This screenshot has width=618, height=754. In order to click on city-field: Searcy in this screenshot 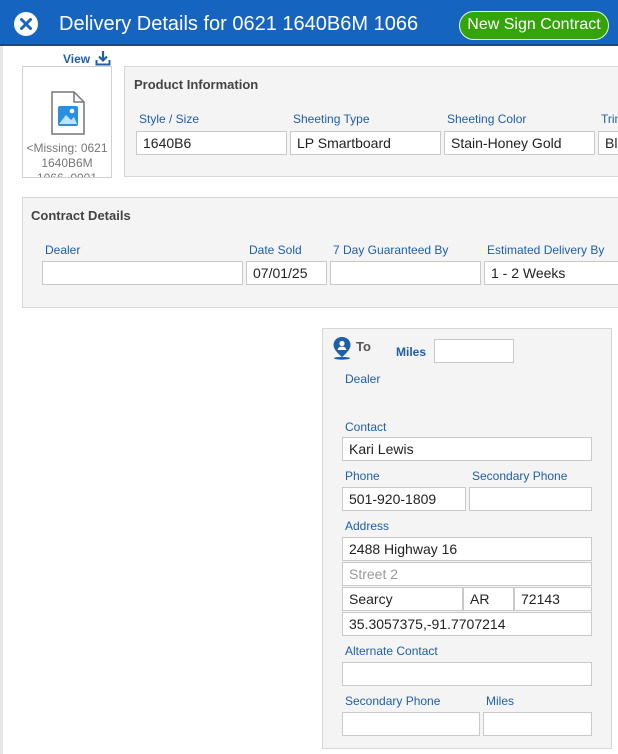, I will do `click(402, 599)`.